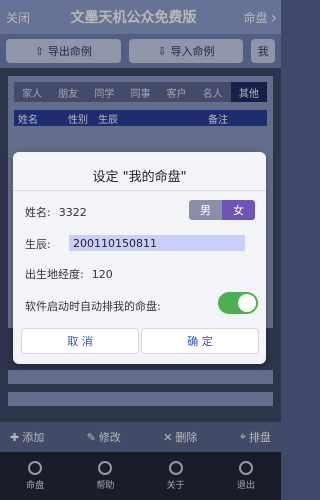 The height and width of the screenshot is (500, 320). I want to click on auto-start-row: 软件启动时自动排我的命盘:, so click(97, 306).